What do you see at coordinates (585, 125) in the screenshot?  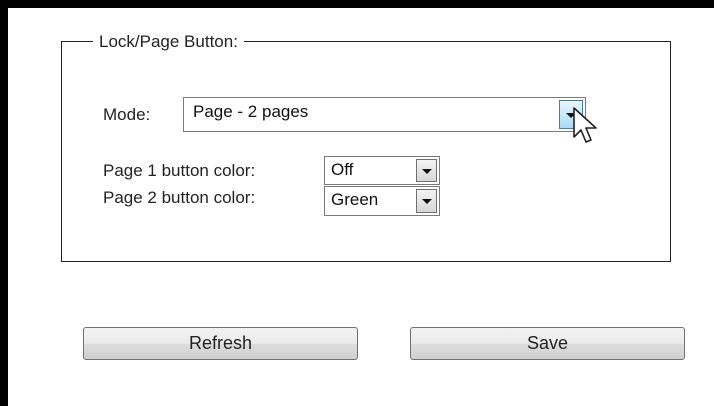 I see `mouse-pointer-icon` at bounding box center [585, 125].